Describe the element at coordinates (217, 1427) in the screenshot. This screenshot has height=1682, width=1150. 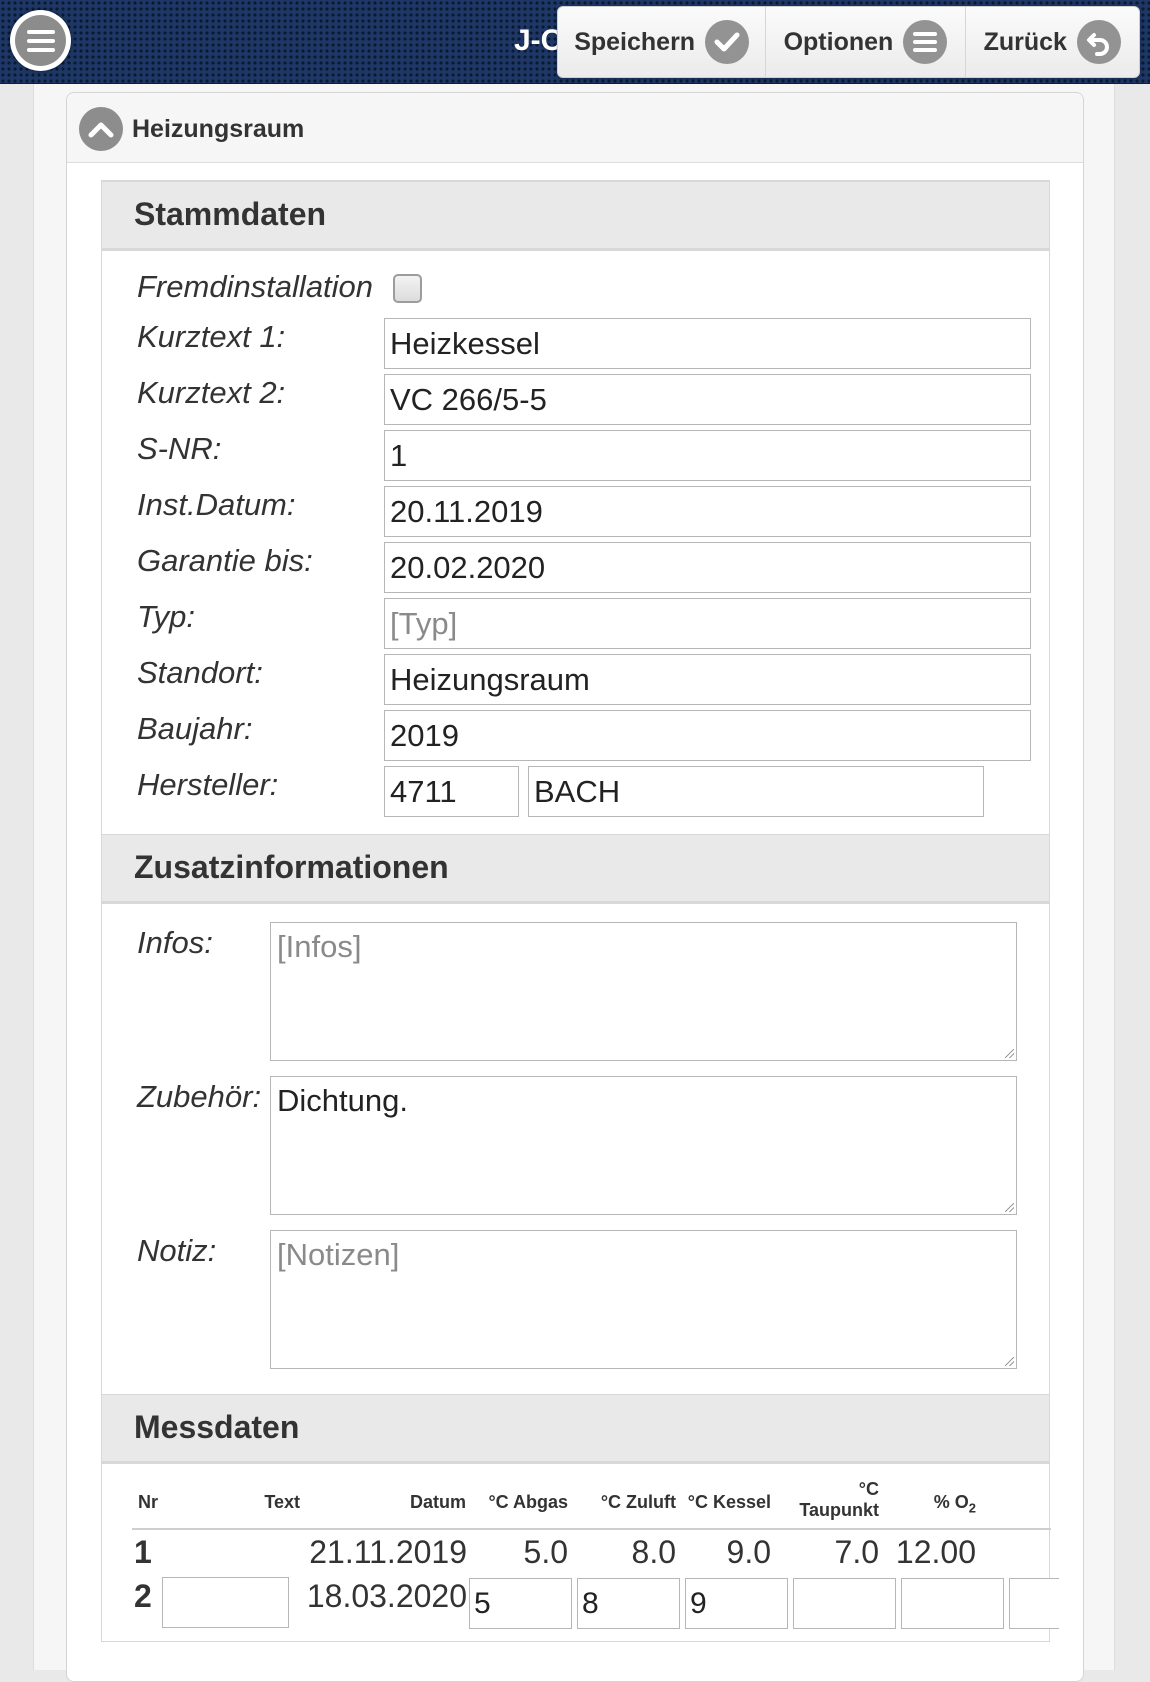
I see `section-title-messdaten: Messdaten` at that location.